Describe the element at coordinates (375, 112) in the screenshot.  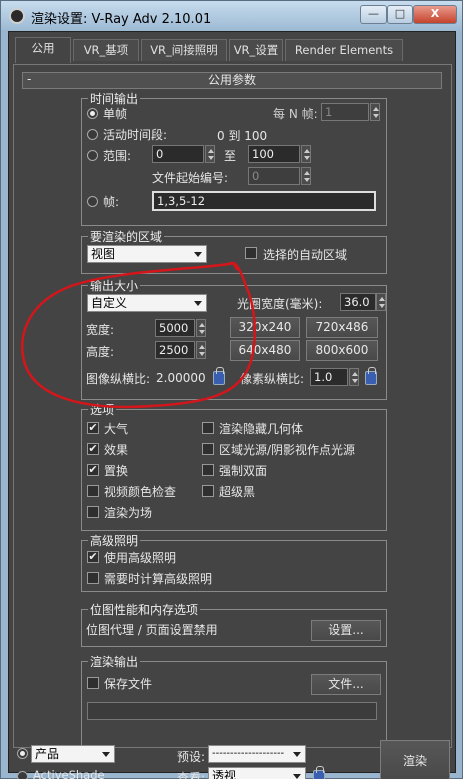
I see `every-n-spinner` at that location.